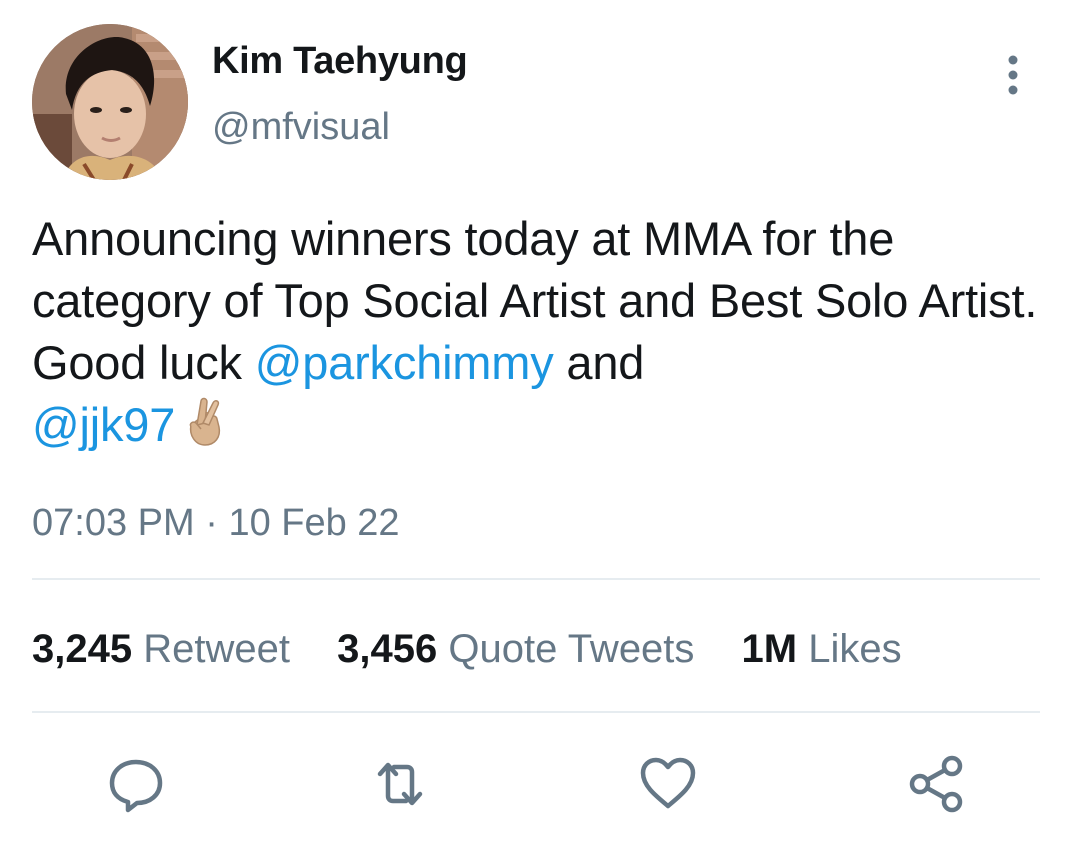 The height and width of the screenshot is (847, 1076). I want to click on display-name: Kim Taehyung, so click(340, 61).